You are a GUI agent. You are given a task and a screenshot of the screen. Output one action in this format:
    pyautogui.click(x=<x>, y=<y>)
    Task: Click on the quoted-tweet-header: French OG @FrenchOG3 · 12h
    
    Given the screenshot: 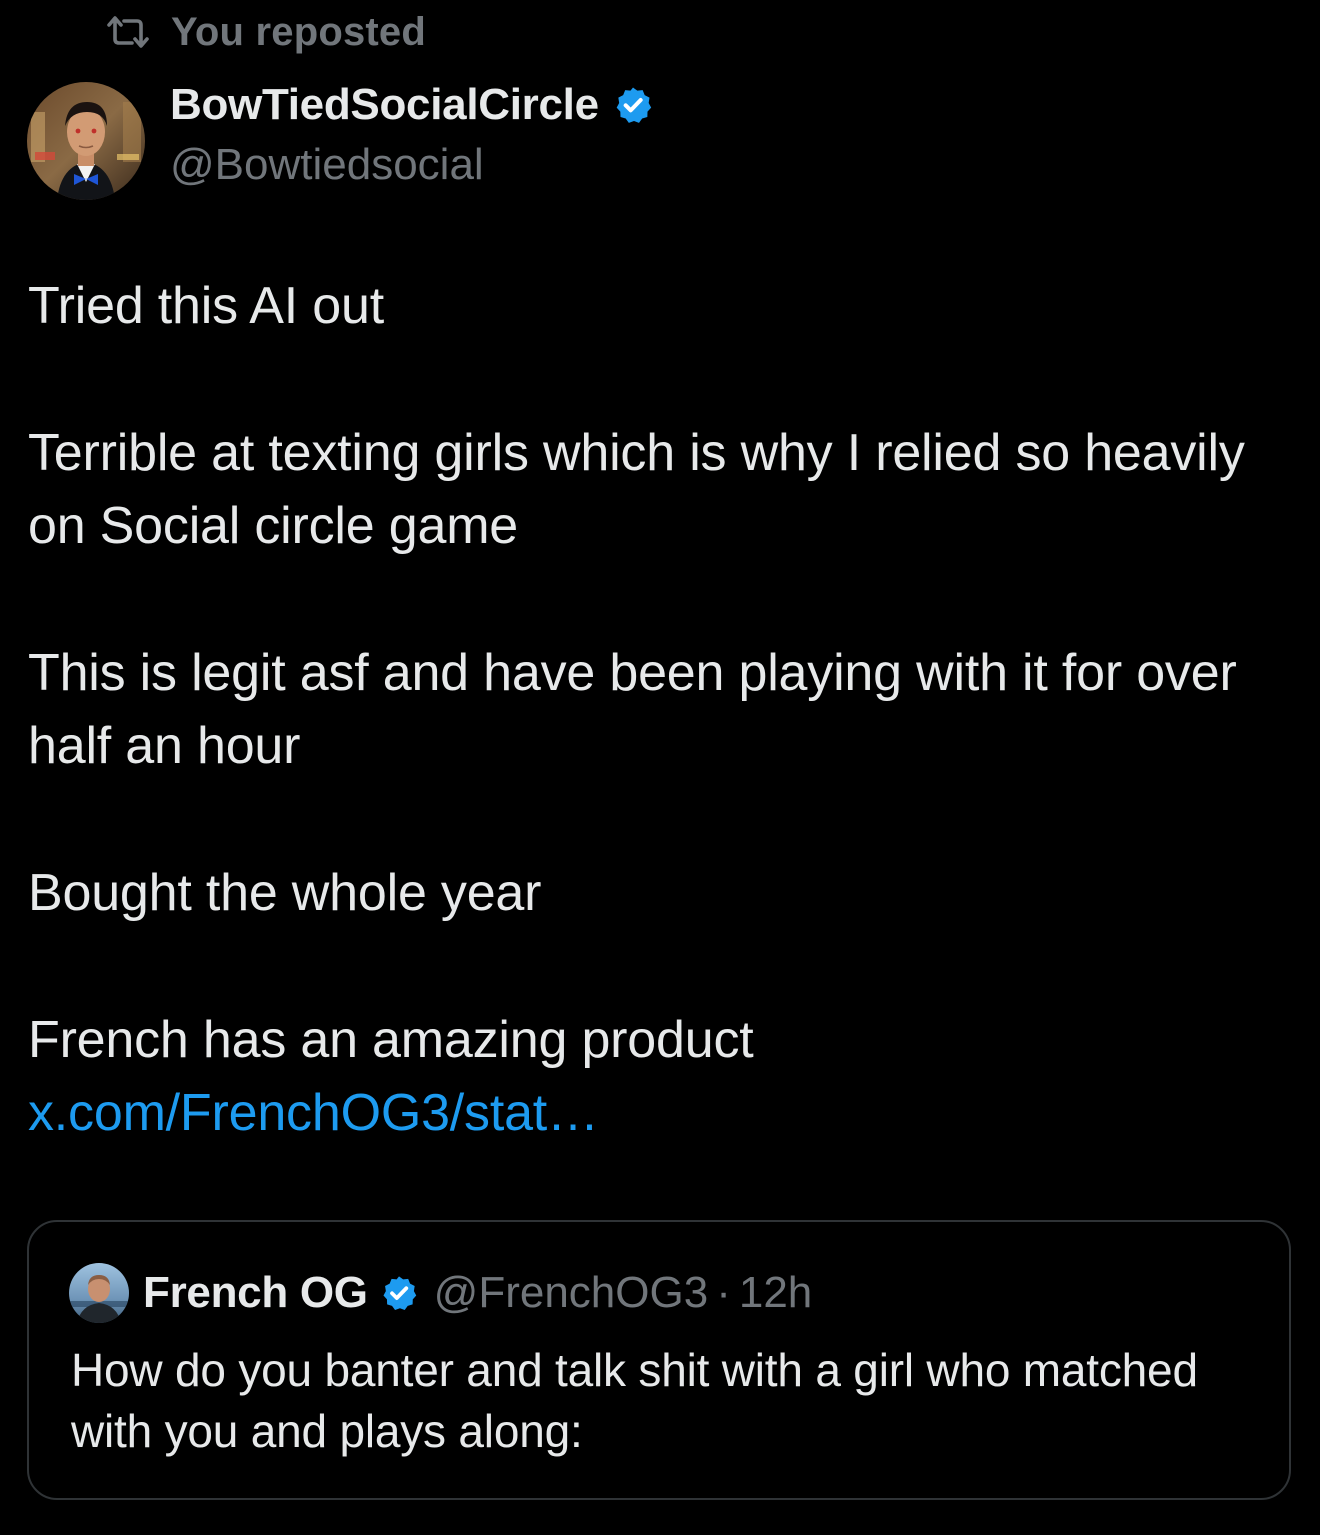 What is the action you would take?
    pyautogui.click(x=440, y=1293)
    